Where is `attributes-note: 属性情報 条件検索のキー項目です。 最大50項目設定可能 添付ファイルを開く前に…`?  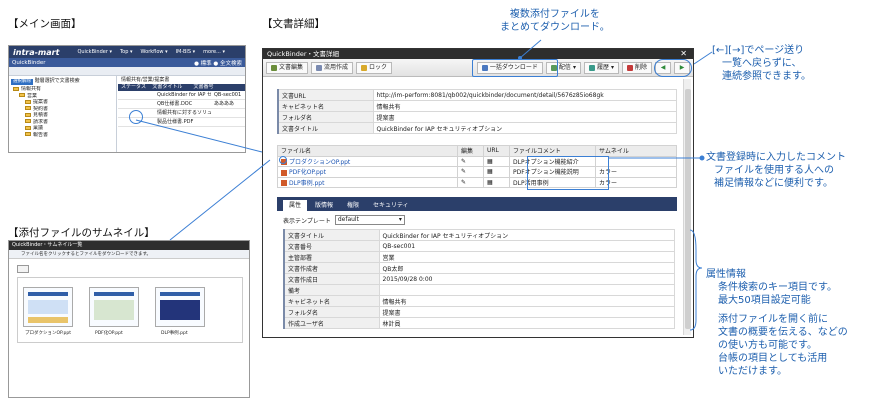 attributes-note: 属性情報 条件検索のキー項目です。 最大50項目設定可能 添付ファイルを開く前に… is located at coordinates (777, 323).